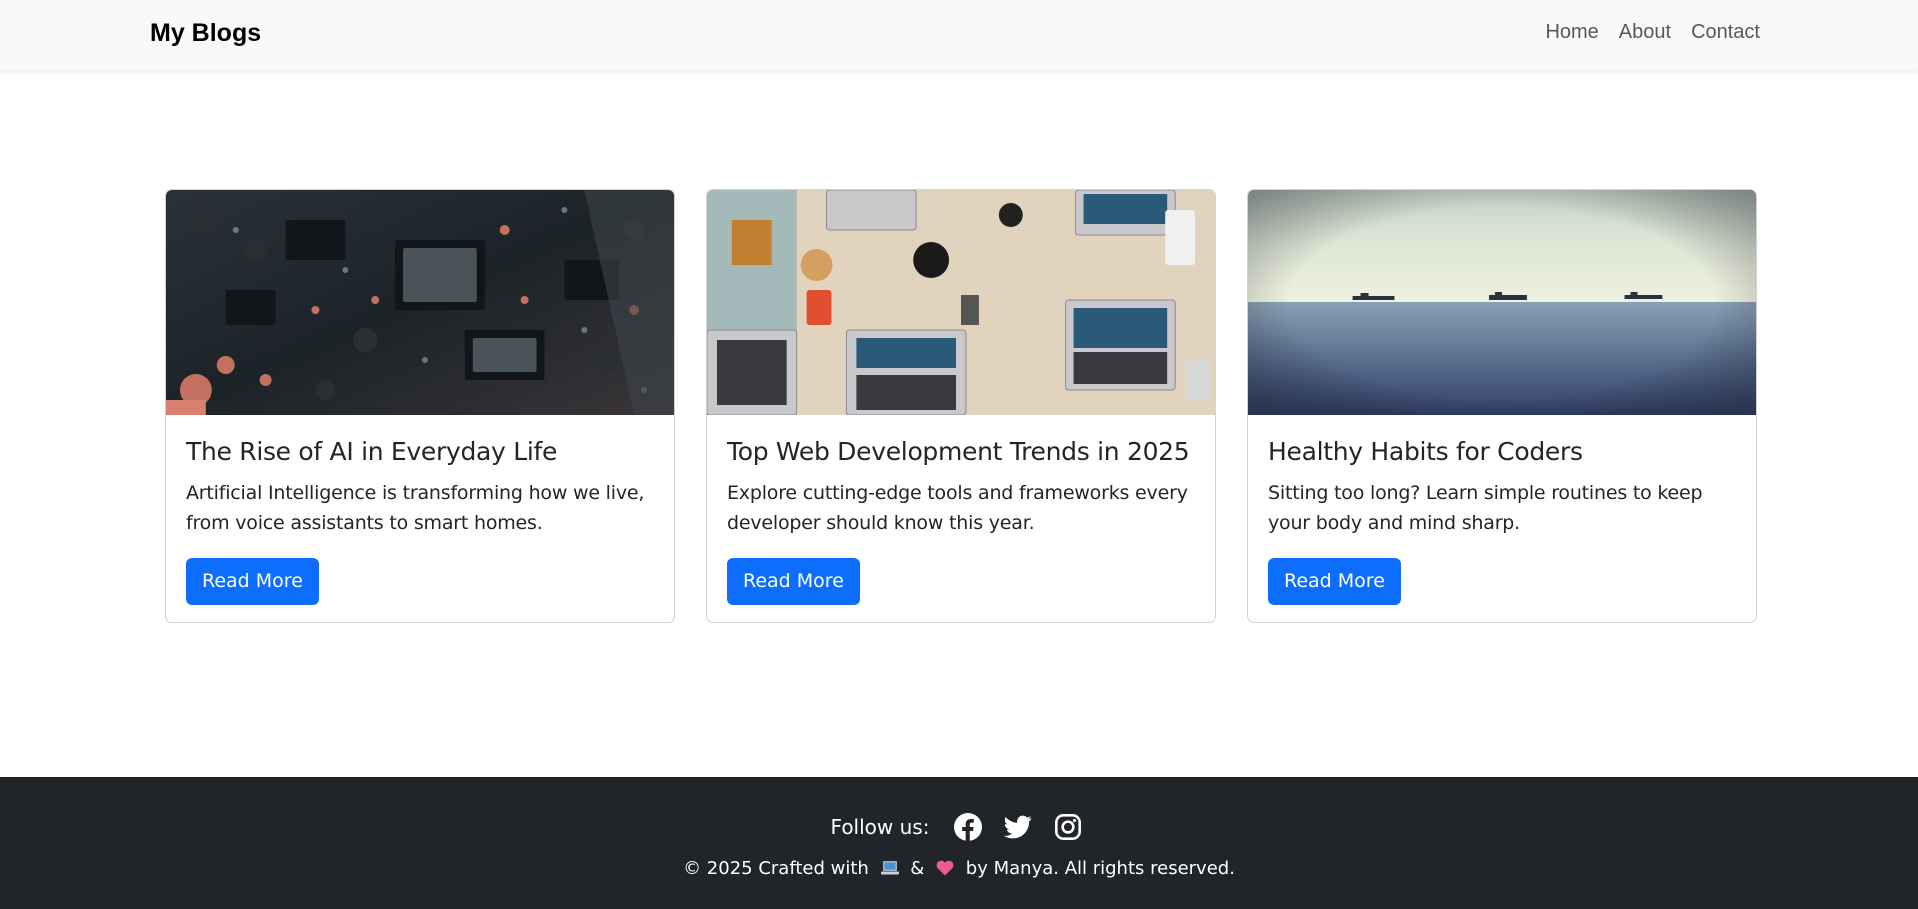 The image size is (1918, 909). What do you see at coordinates (776, 868) in the screenshot?
I see `copyright-prefix: © 2025 Crafted with` at bounding box center [776, 868].